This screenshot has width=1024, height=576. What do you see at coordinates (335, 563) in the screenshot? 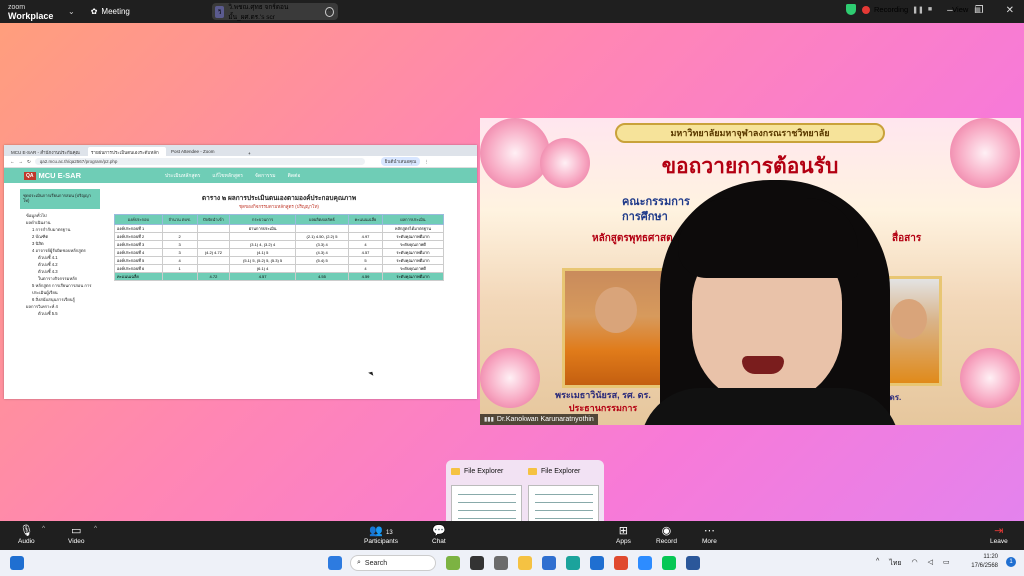
I see `windows-start-icon` at bounding box center [335, 563].